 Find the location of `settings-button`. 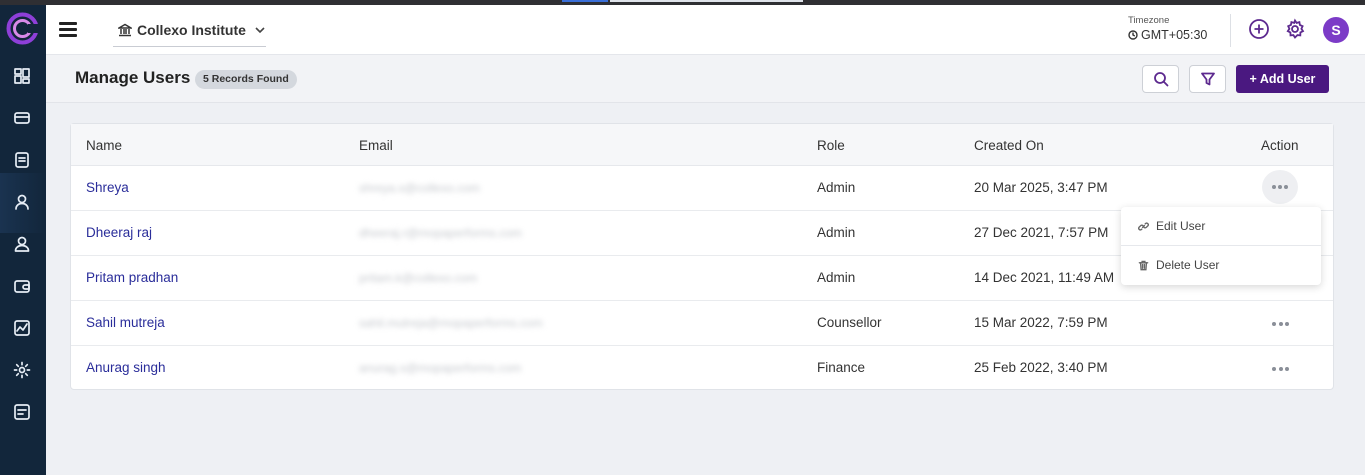

settings-button is located at coordinates (1295, 29).